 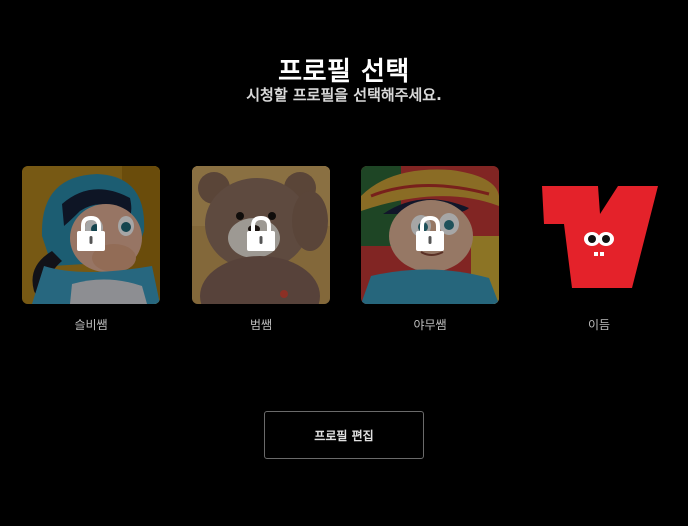 I want to click on profile-card-ideum: 이듬, so click(x=599, y=251).